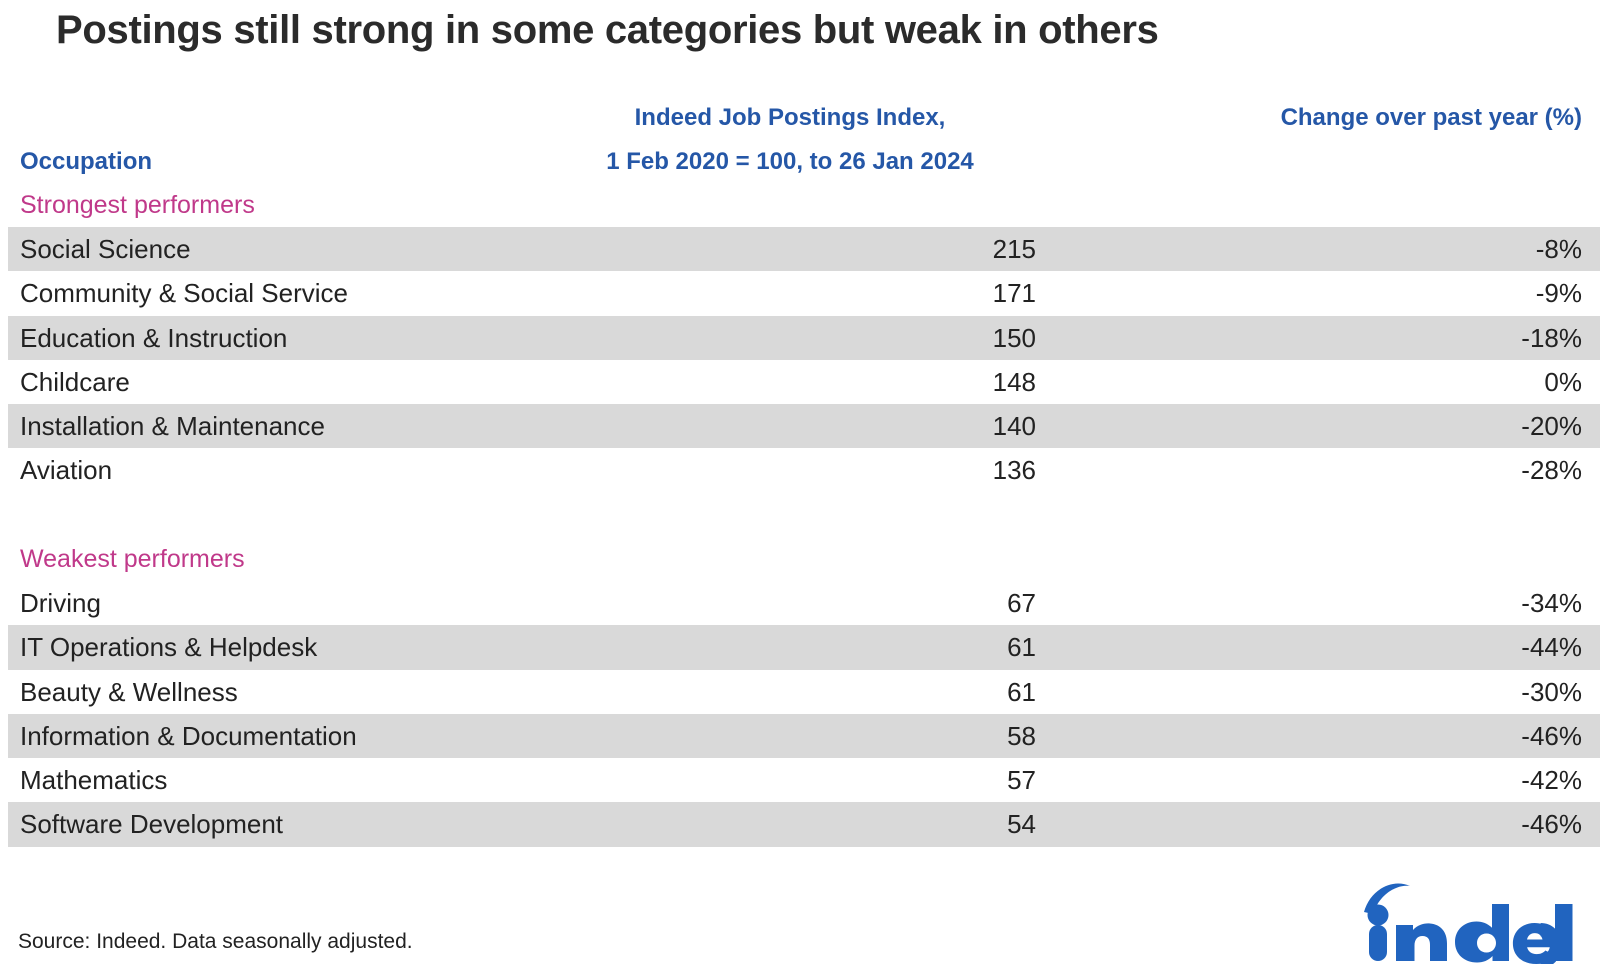 The width and height of the screenshot is (1600, 970). What do you see at coordinates (1014, 293) in the screenshot?
I see `cell-index-value: 171` at bounding box center [1014, 293].